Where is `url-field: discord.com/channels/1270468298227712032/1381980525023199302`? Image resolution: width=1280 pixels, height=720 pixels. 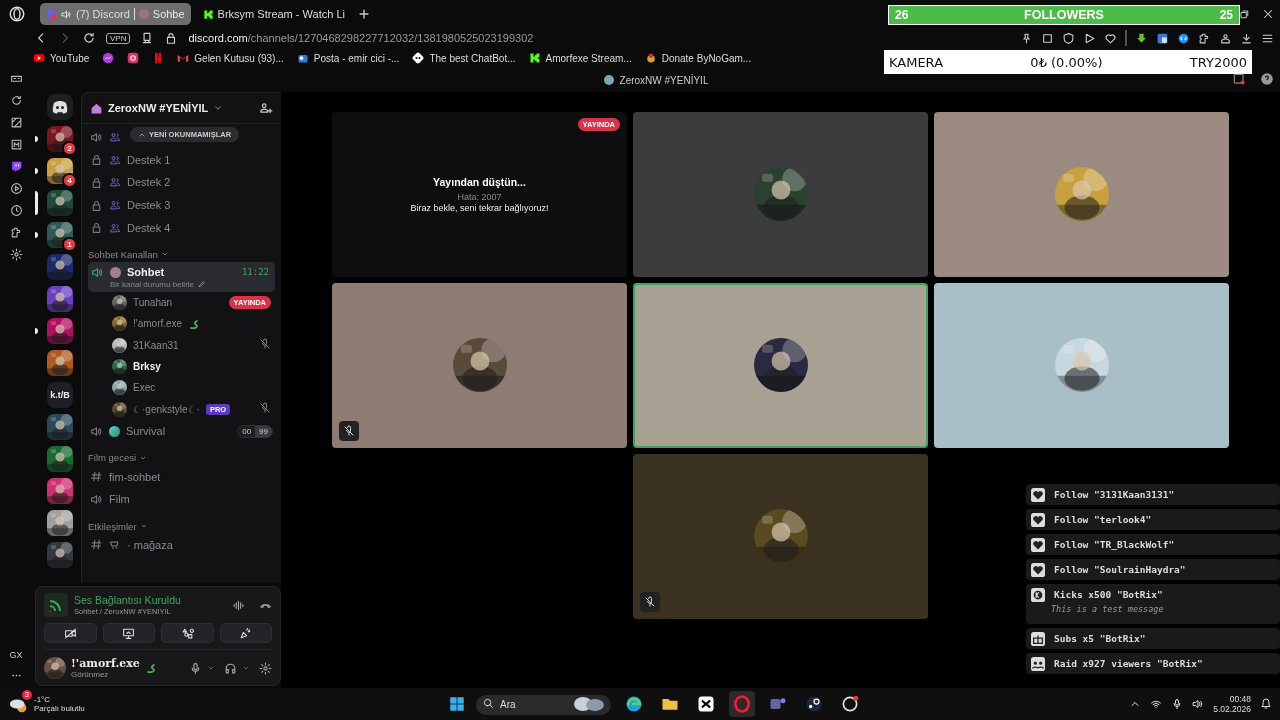
url-field: discord.com/channels/1270468298227712032/1381980525023199302 is located at coordinates (361, 38).